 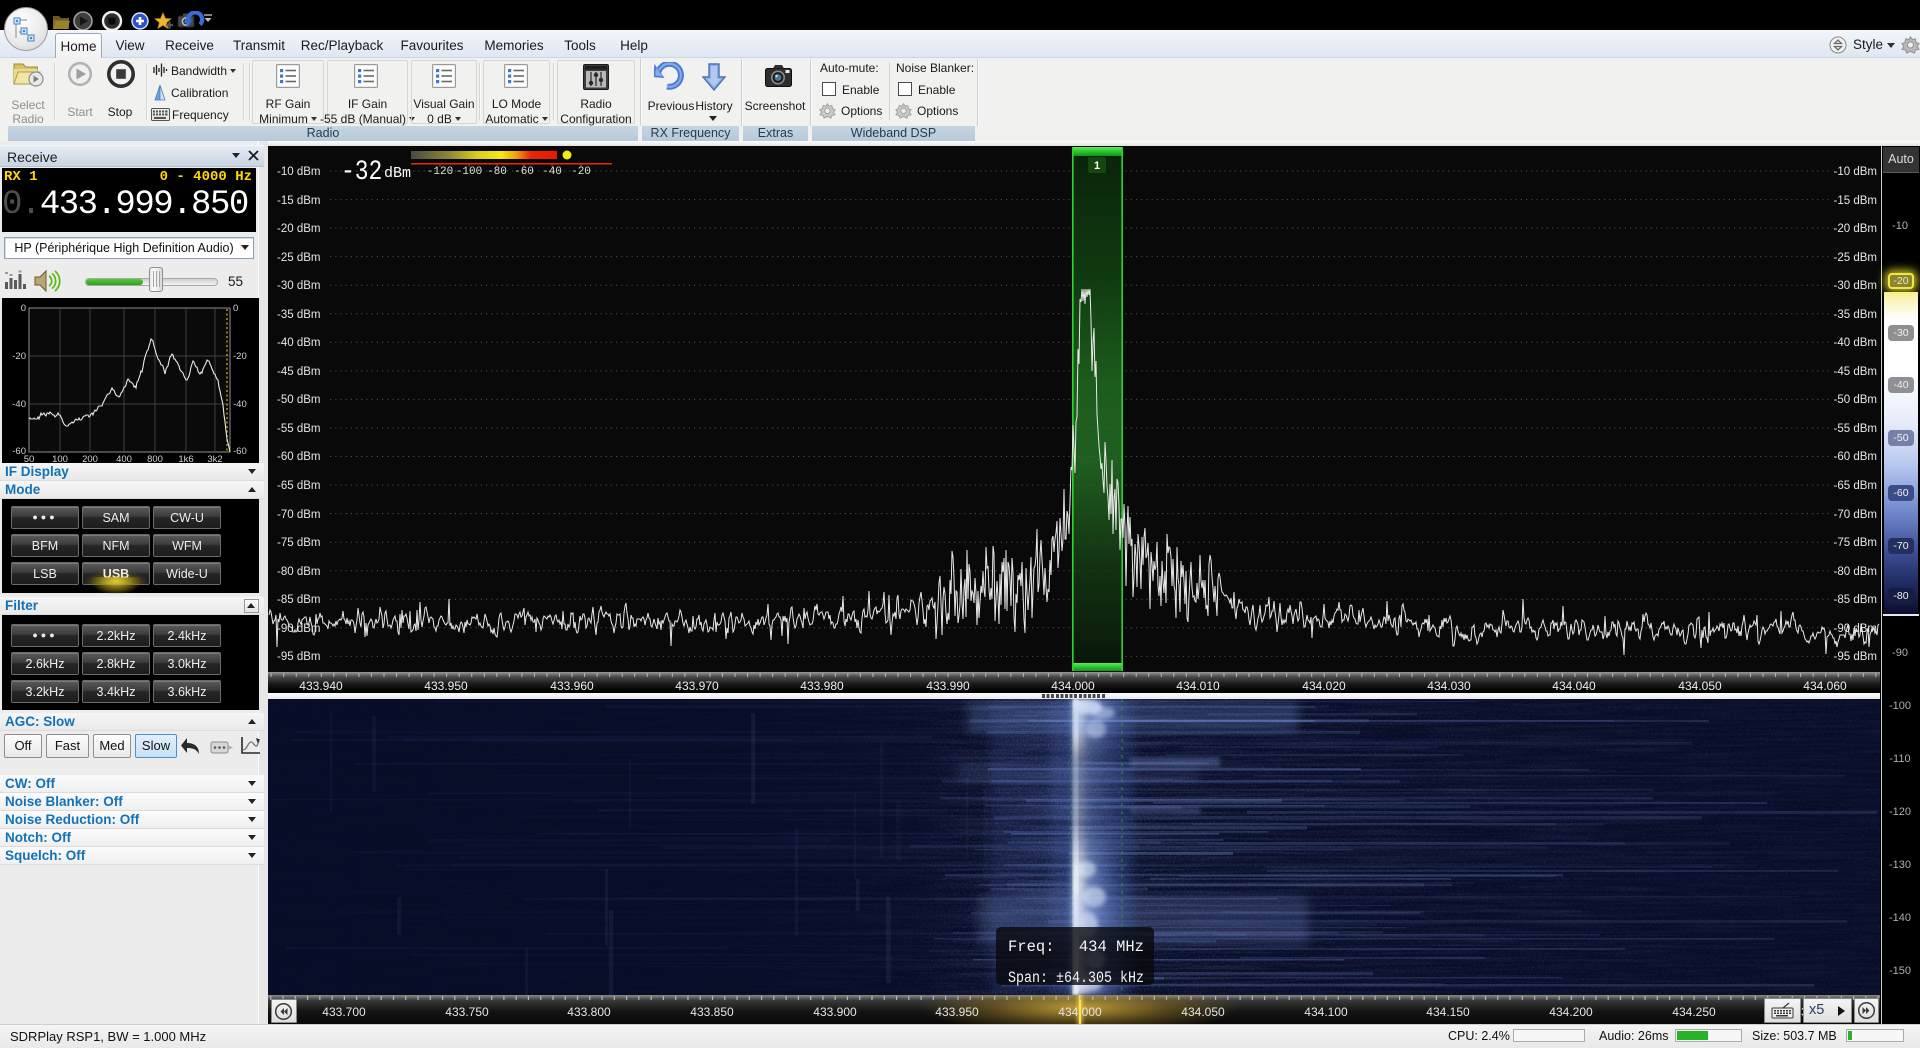 What do you see at coordinates (361, 172) in the screenshot?
I see `svg-text: -32` at bounding box center [361, 172].